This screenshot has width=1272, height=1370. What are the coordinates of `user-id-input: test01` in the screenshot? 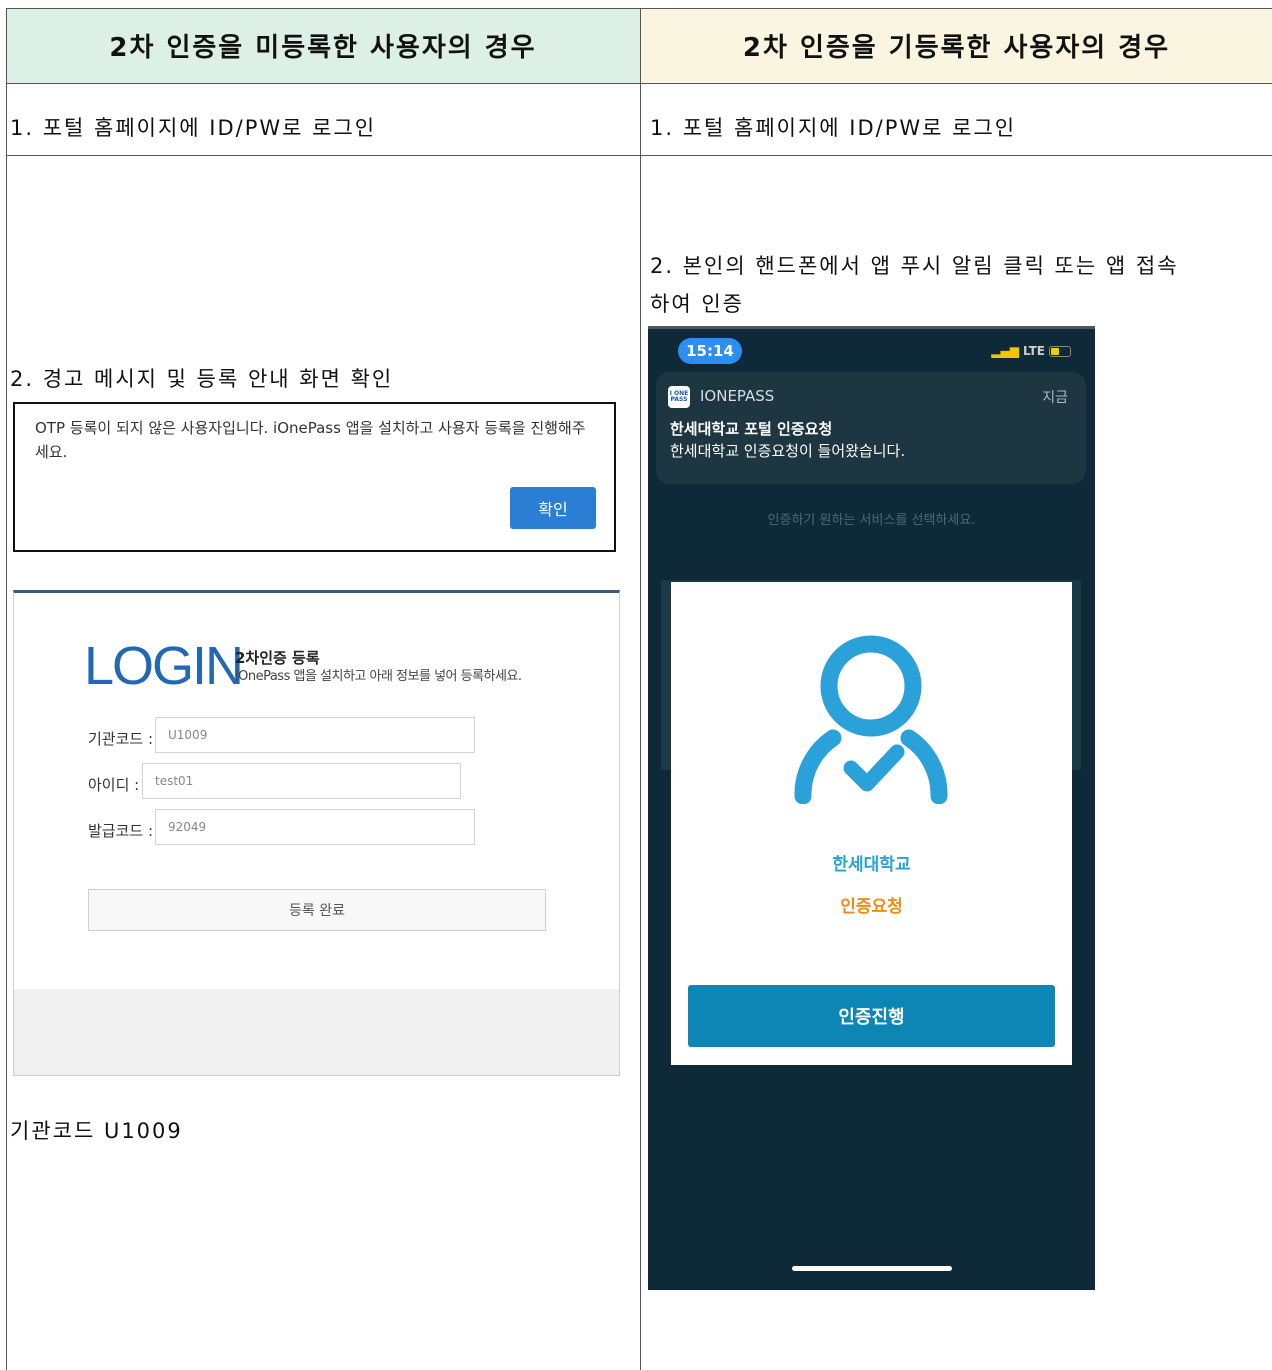 It's located at (301, 781).